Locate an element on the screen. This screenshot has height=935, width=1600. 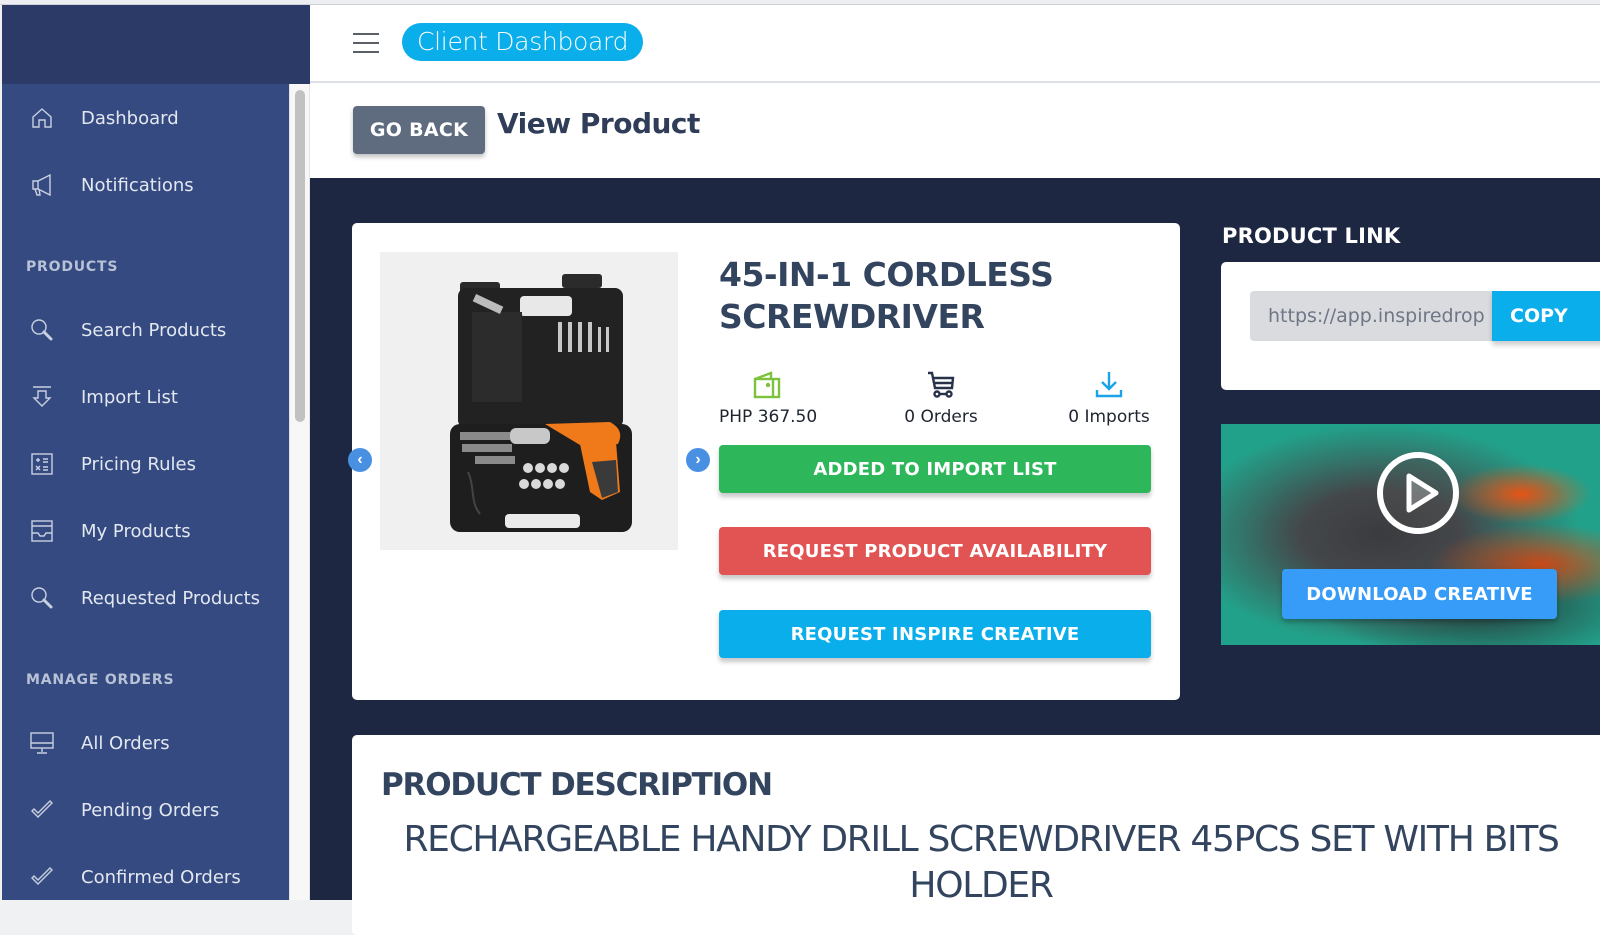
request-product-availability-button: REQUEST PRODUCT AVAILABILITY is located at coordinates (935, 551).